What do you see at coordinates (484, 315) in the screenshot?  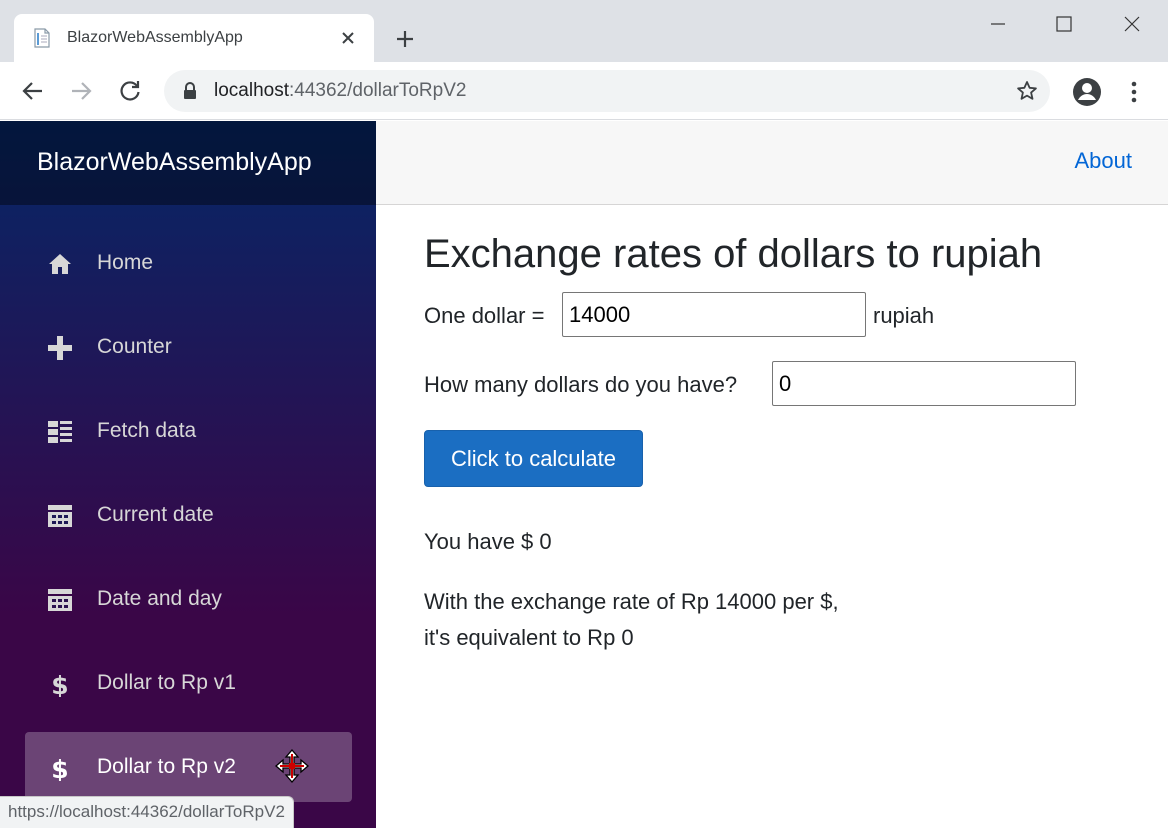 I see `one-dollar-label: One dollar =` at bounding box center [484, 315].